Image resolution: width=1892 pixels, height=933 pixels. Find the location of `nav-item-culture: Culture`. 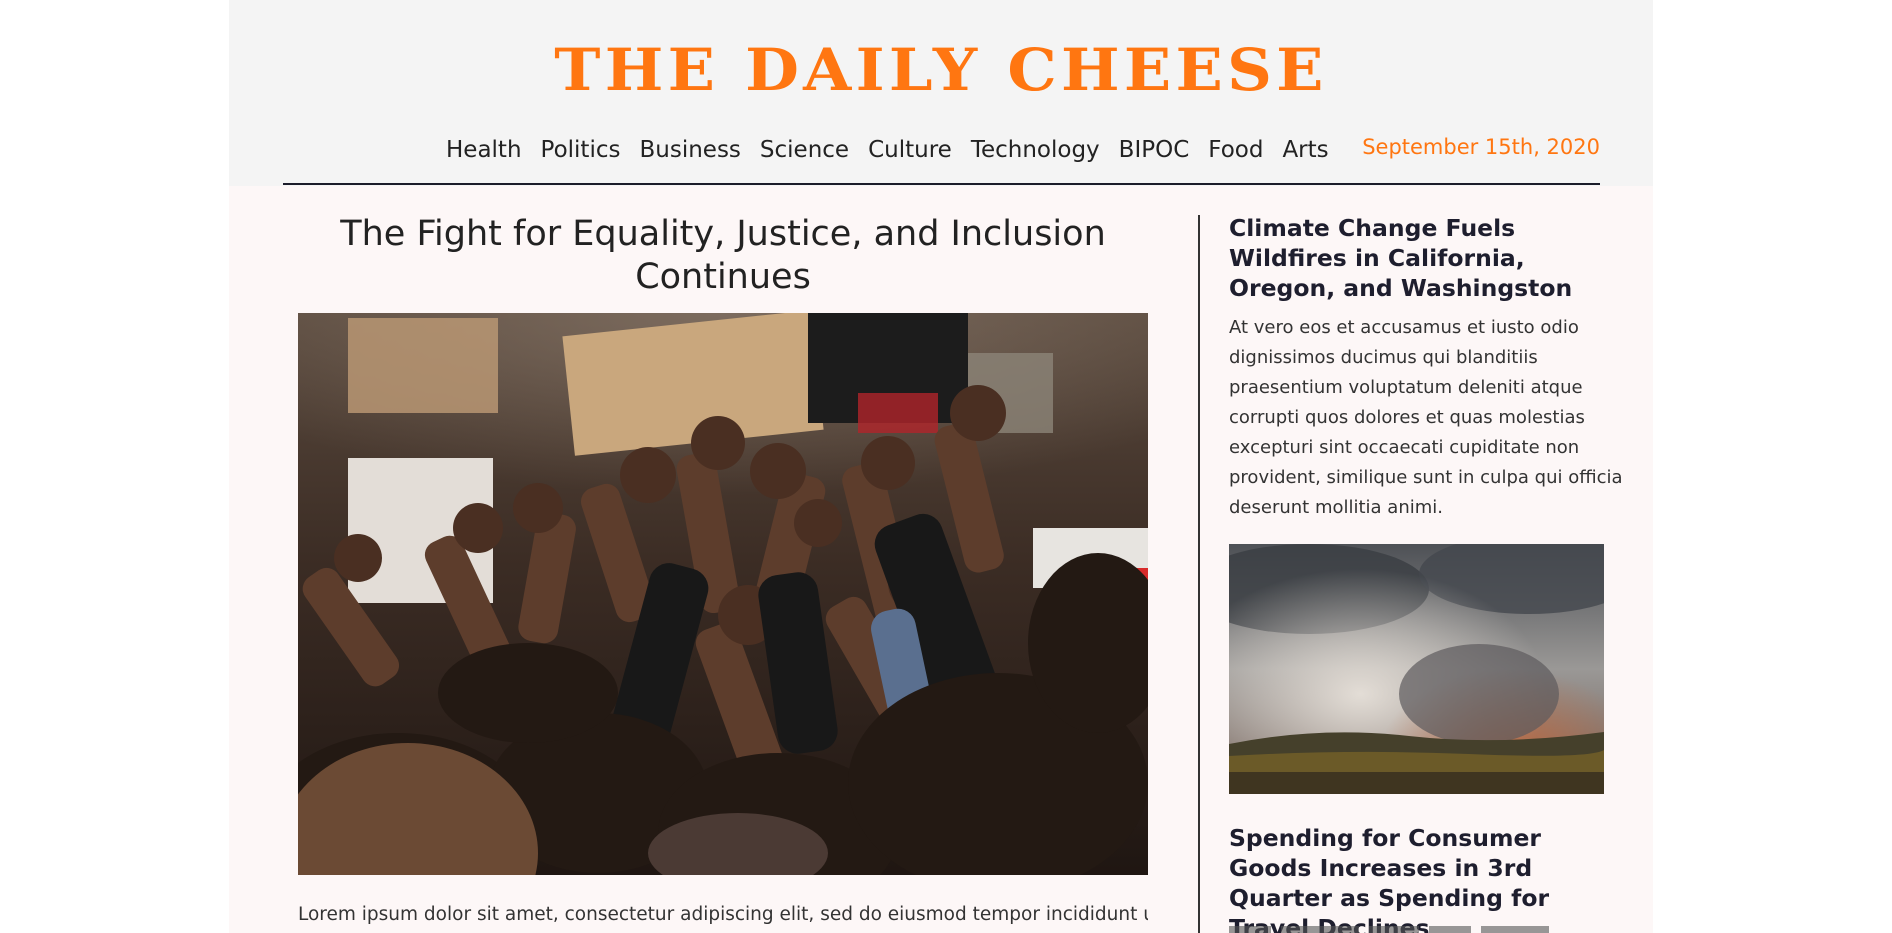

nav-item-culture: Culture is located at coordinates (910, 150).